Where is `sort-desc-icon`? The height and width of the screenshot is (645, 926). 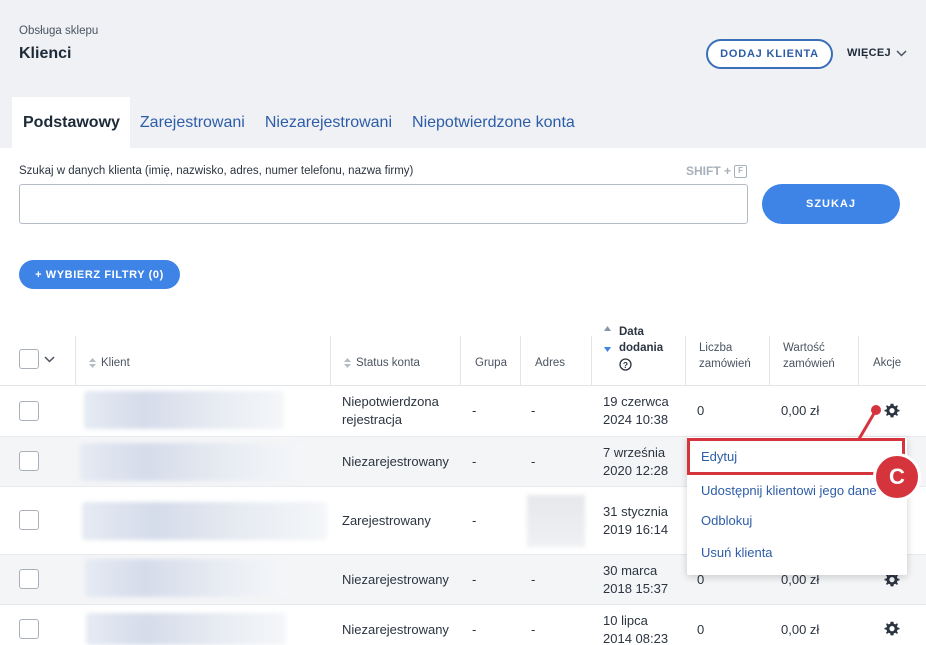 sort-desc-icon is located at coordinates (607, 349).